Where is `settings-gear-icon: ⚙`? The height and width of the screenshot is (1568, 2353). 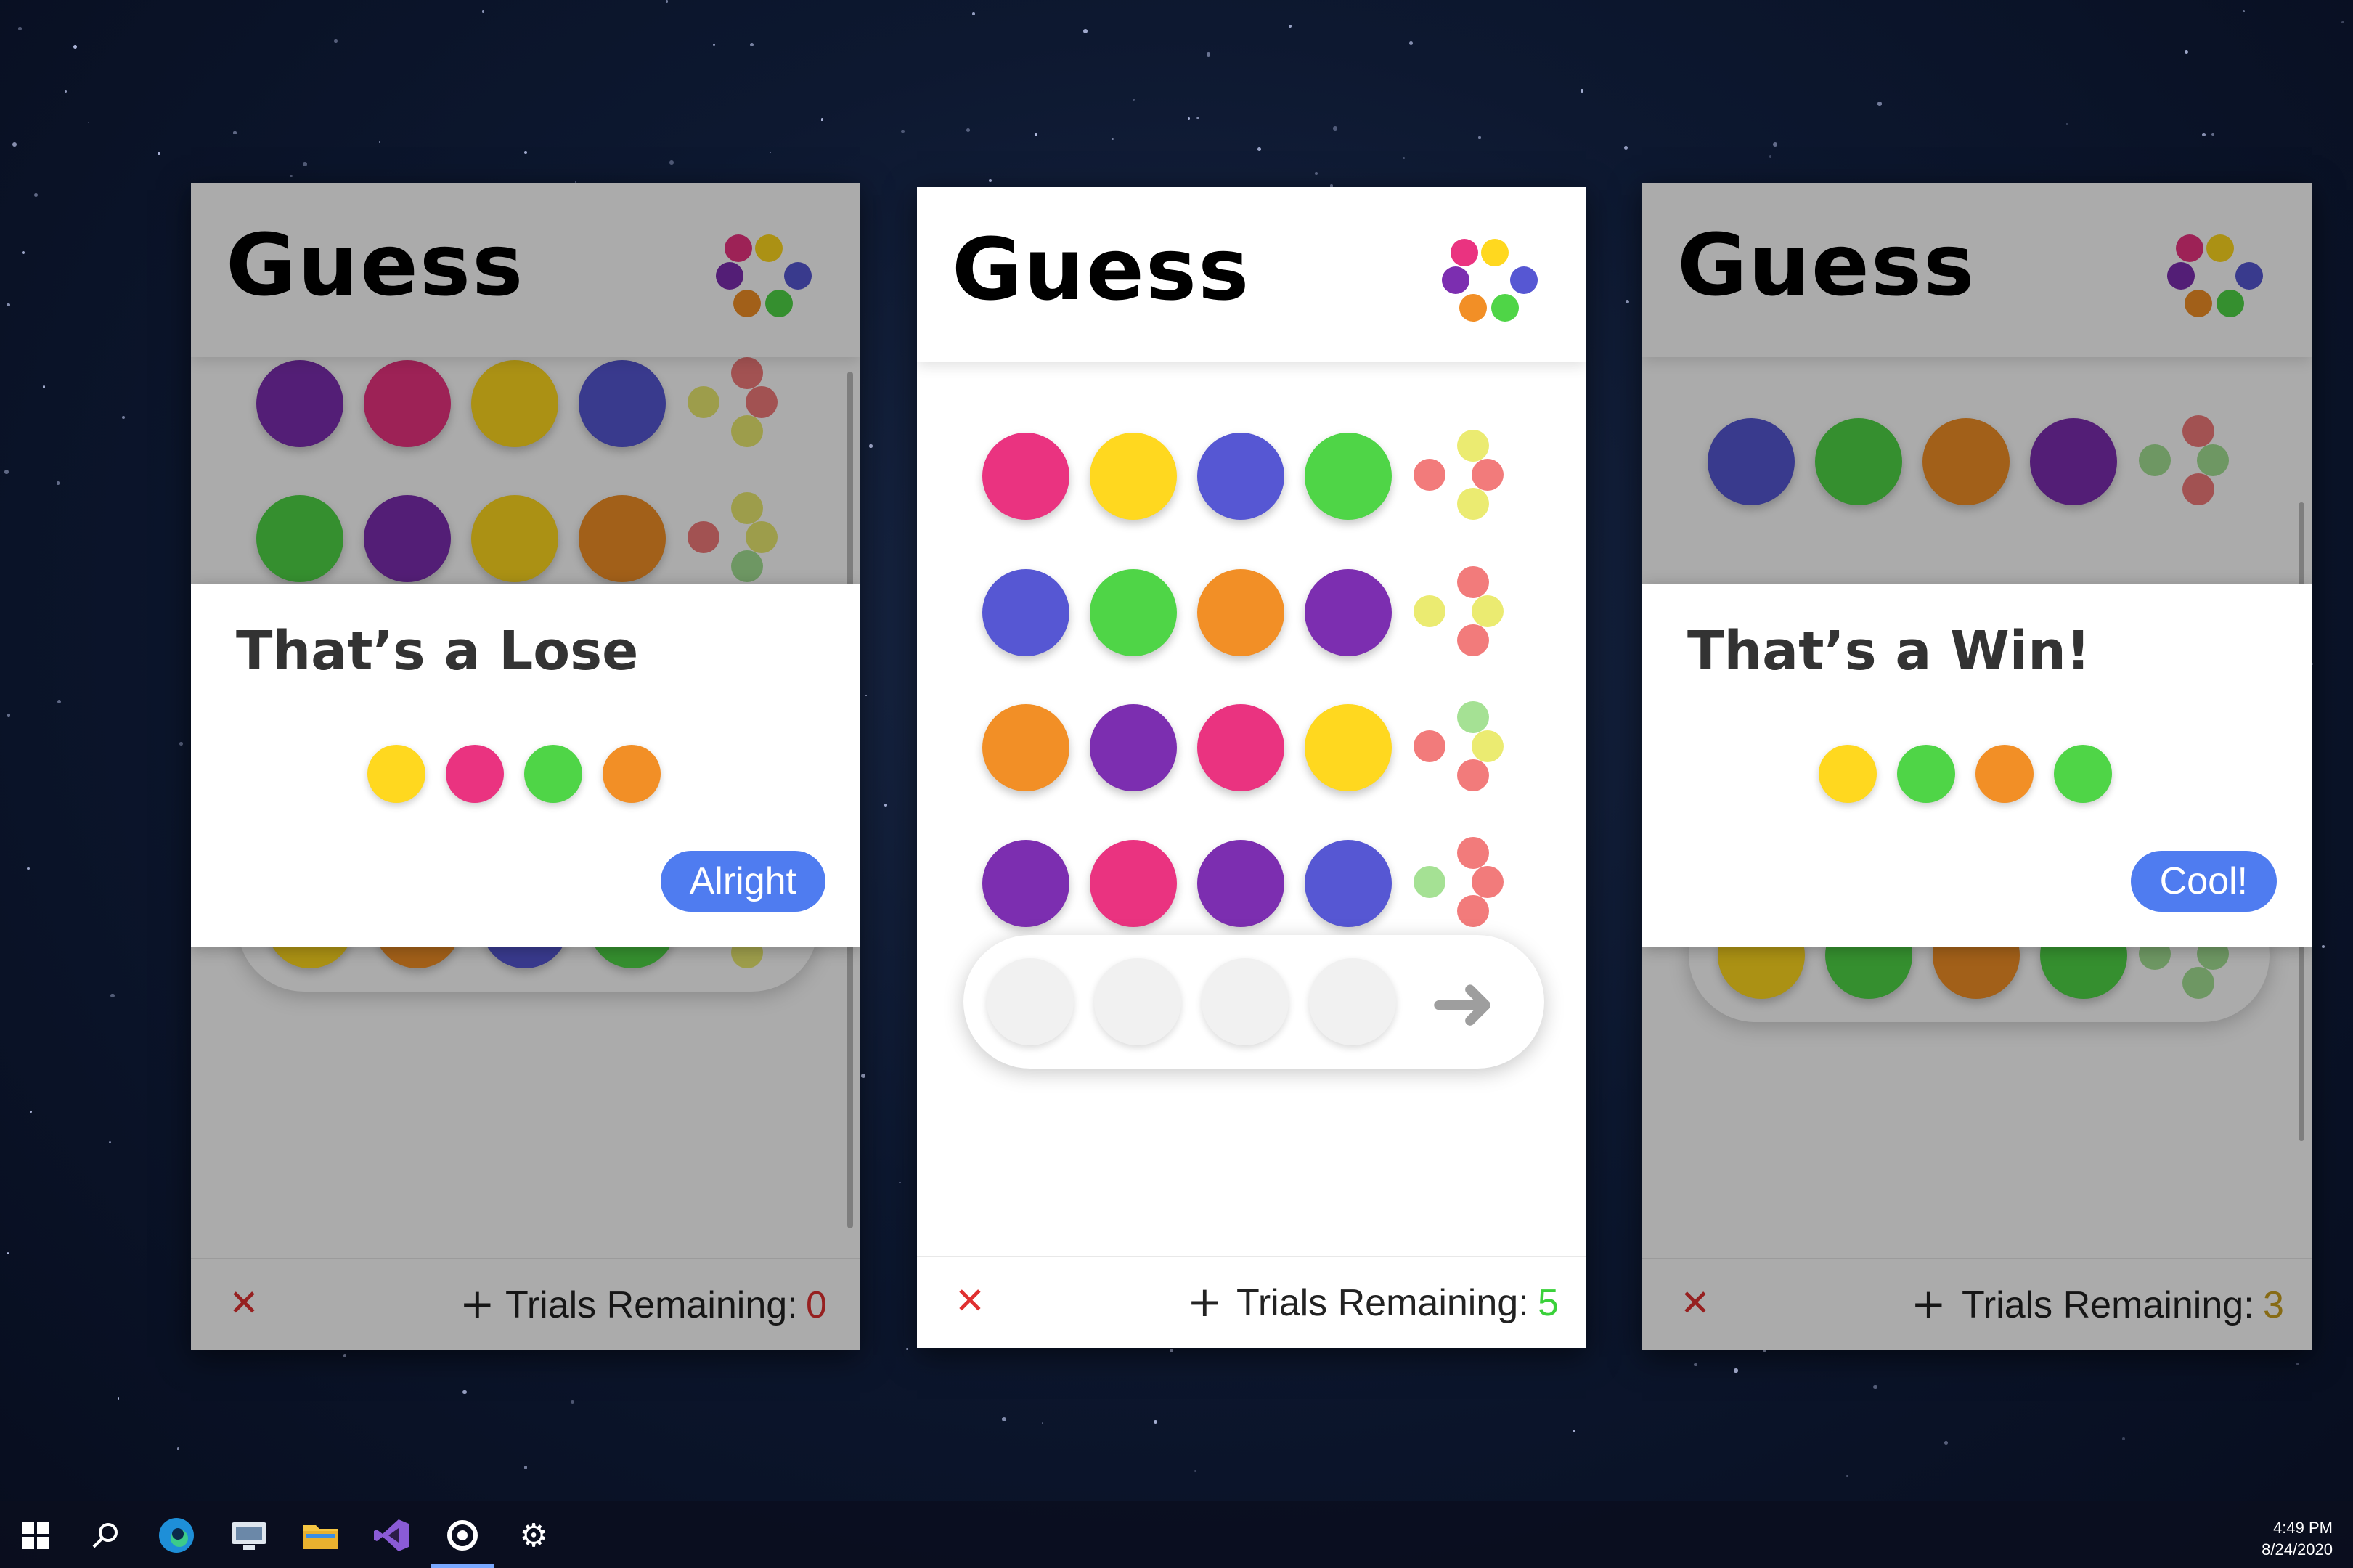 settings-gear-icon: ⚙ is located at coordinates (534, 1535).